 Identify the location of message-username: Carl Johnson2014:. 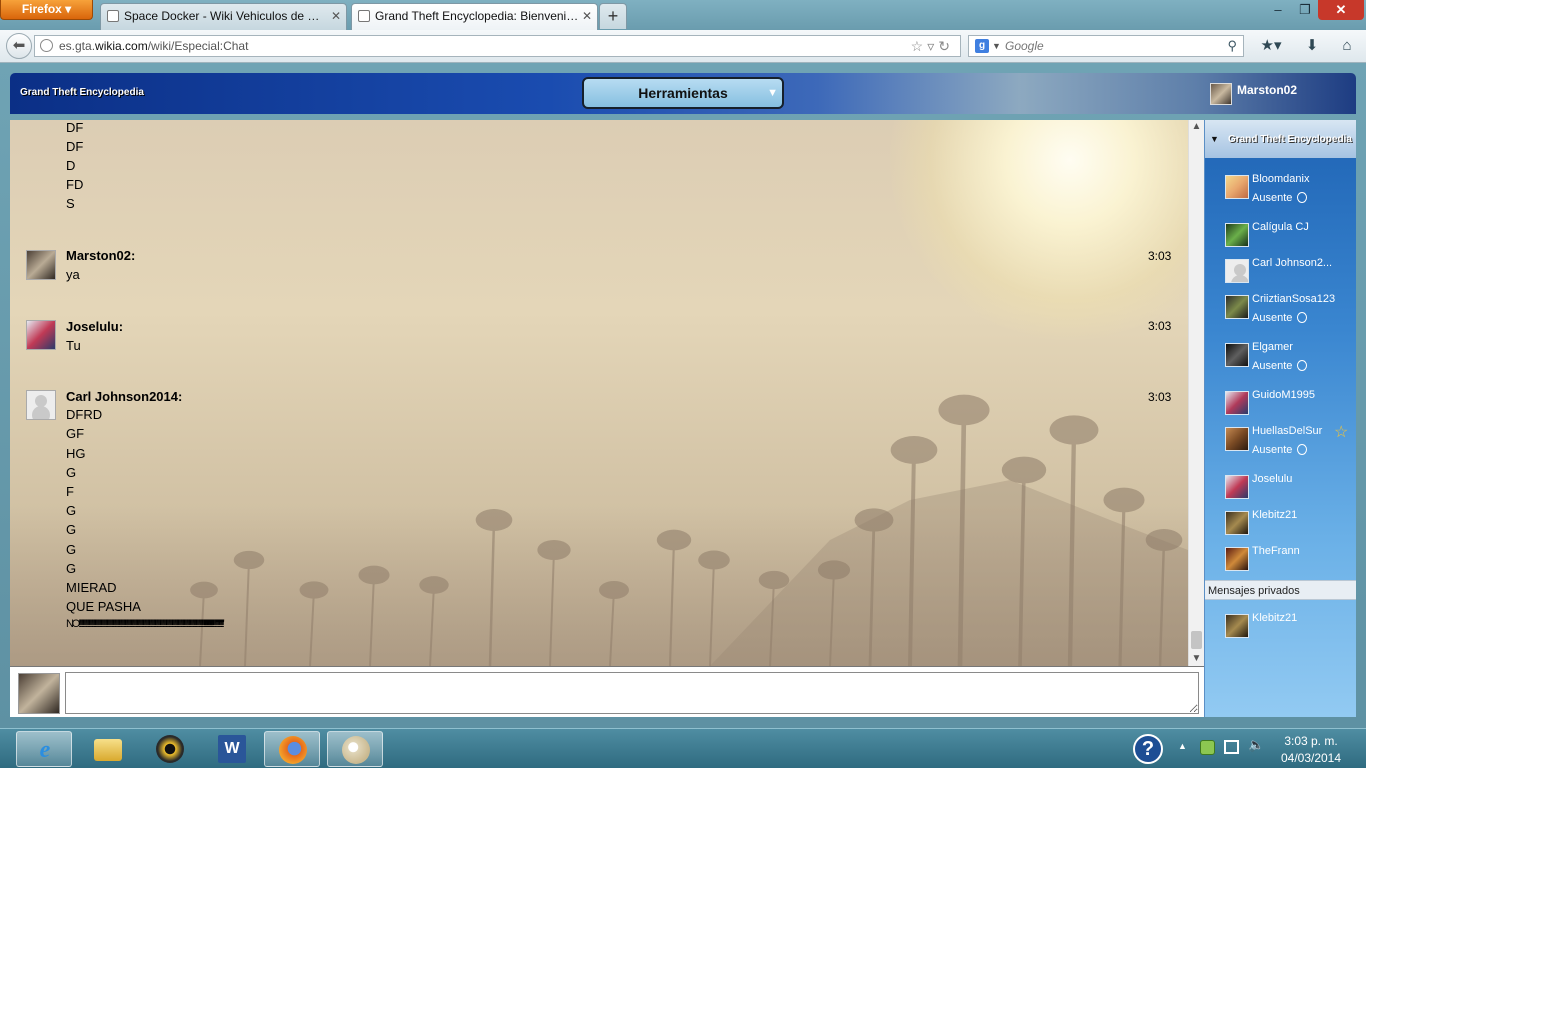
(124, 396).